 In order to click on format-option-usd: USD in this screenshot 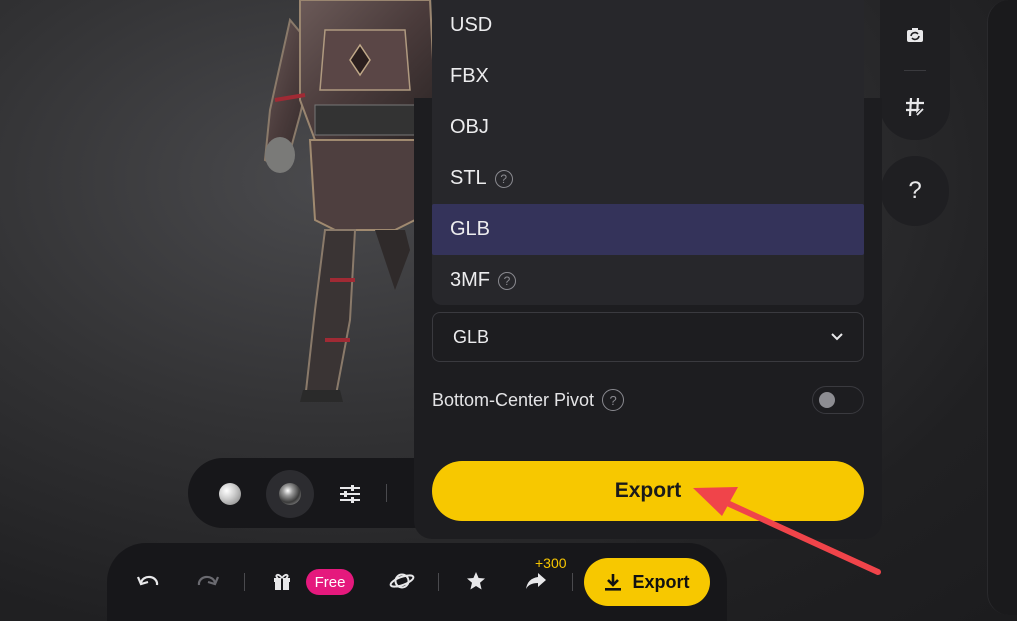, I will do `click(648, 25)`.